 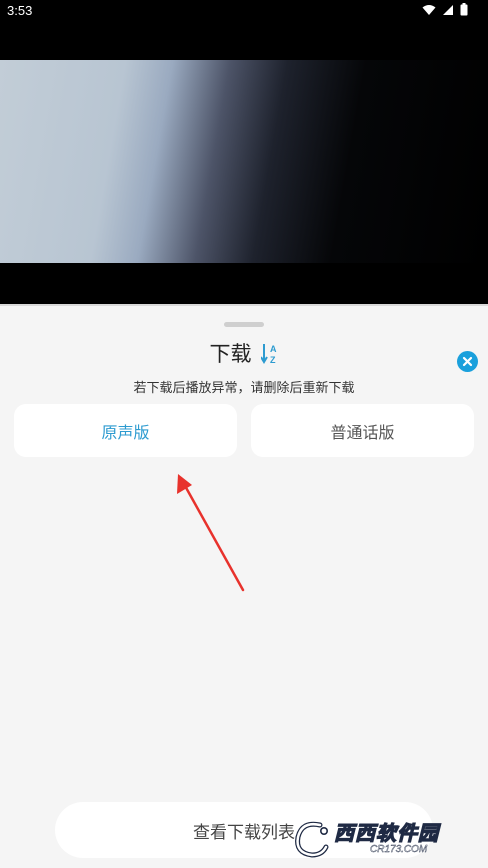 What do you see at coordinates (362, 430) in the screenshot?
I see `mandarin-version-button: 普通话版` at bounding box center [362, 430].